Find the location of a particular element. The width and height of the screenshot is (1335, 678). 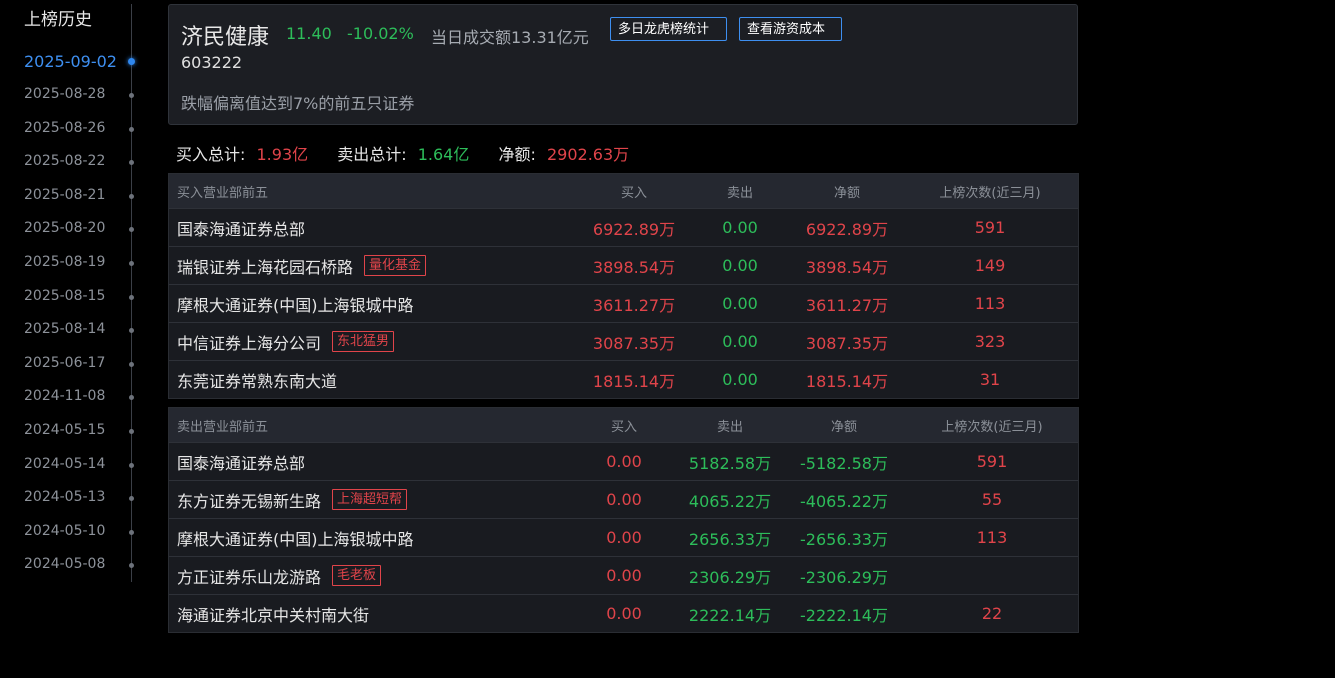

table-row: 东莞证券常熟东南大道 1815.14万 0.00 1815.14万 31 is located at coordinates (623, 379).